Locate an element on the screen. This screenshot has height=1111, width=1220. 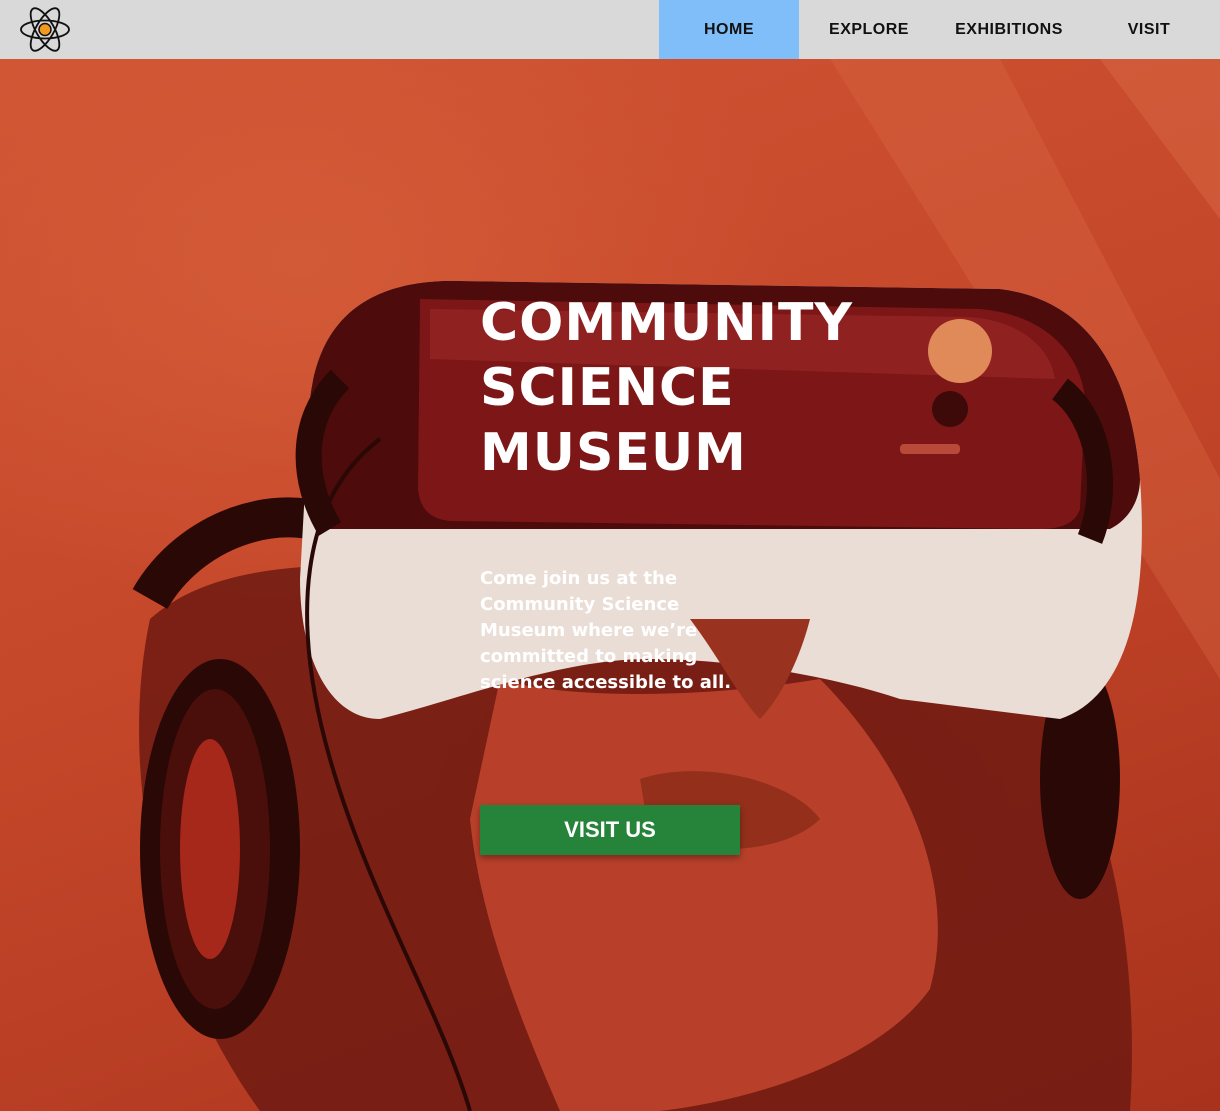
top-navbar: HOME EXPLORE EXHIBITIONS VISIT is located at coordinates (610, 29).